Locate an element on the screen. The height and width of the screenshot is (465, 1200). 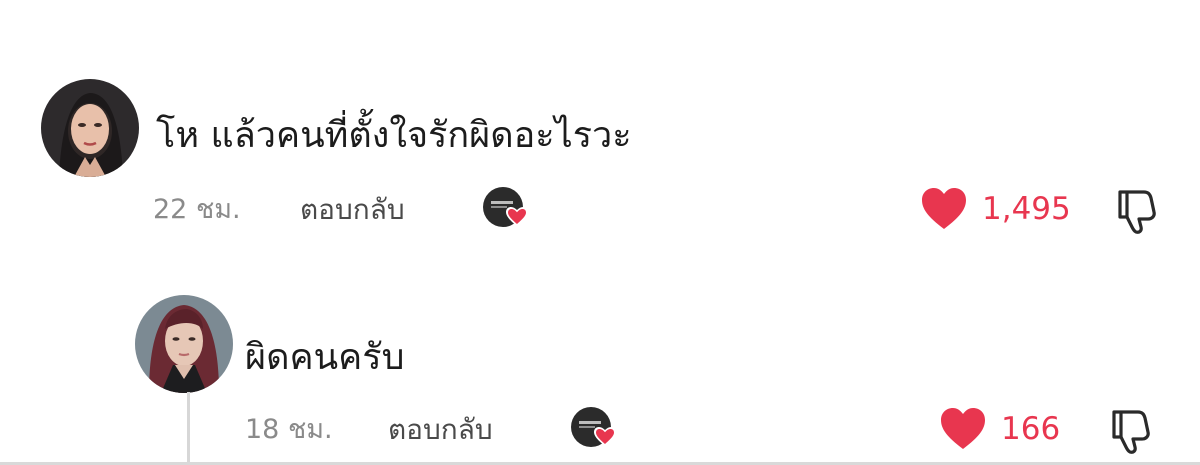
thread-connector-line is located at coordinates (188, 428).